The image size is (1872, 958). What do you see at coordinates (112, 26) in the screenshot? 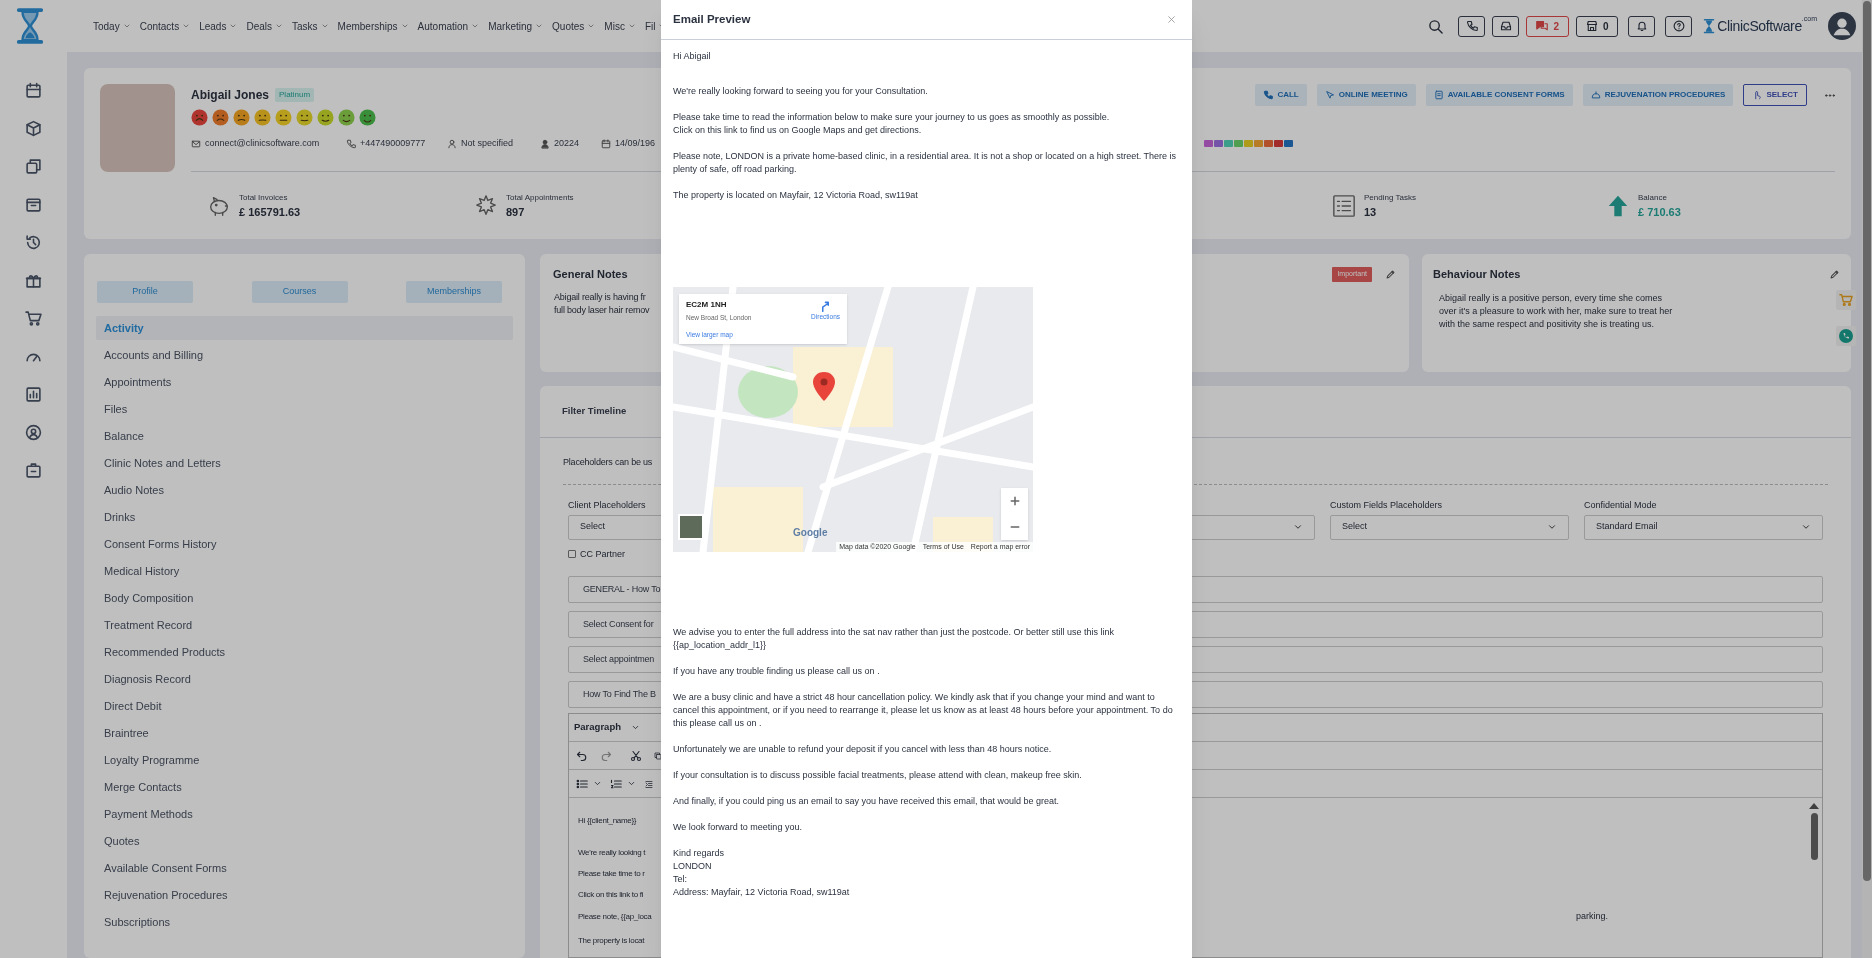
I see `nav-menu-item: Today` at bounding box center [112, 26].